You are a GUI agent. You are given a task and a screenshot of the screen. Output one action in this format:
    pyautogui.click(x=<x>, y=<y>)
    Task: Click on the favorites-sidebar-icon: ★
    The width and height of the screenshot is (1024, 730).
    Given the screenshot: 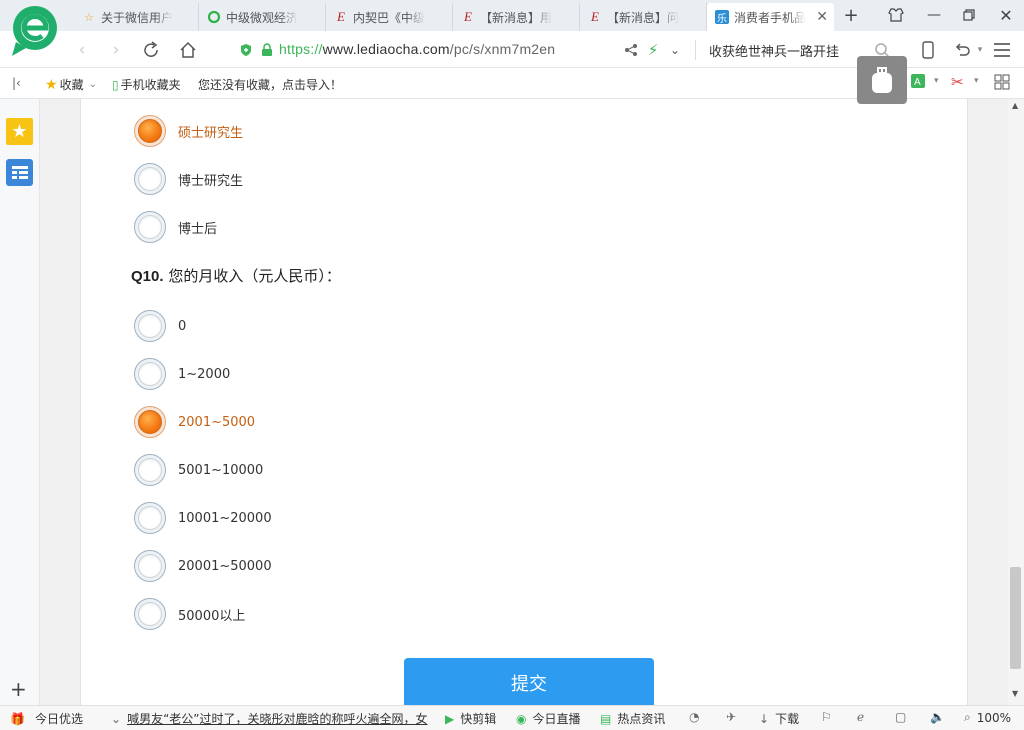 What is the action you would take?
    pyautogui.click(x=19, y=131)
    